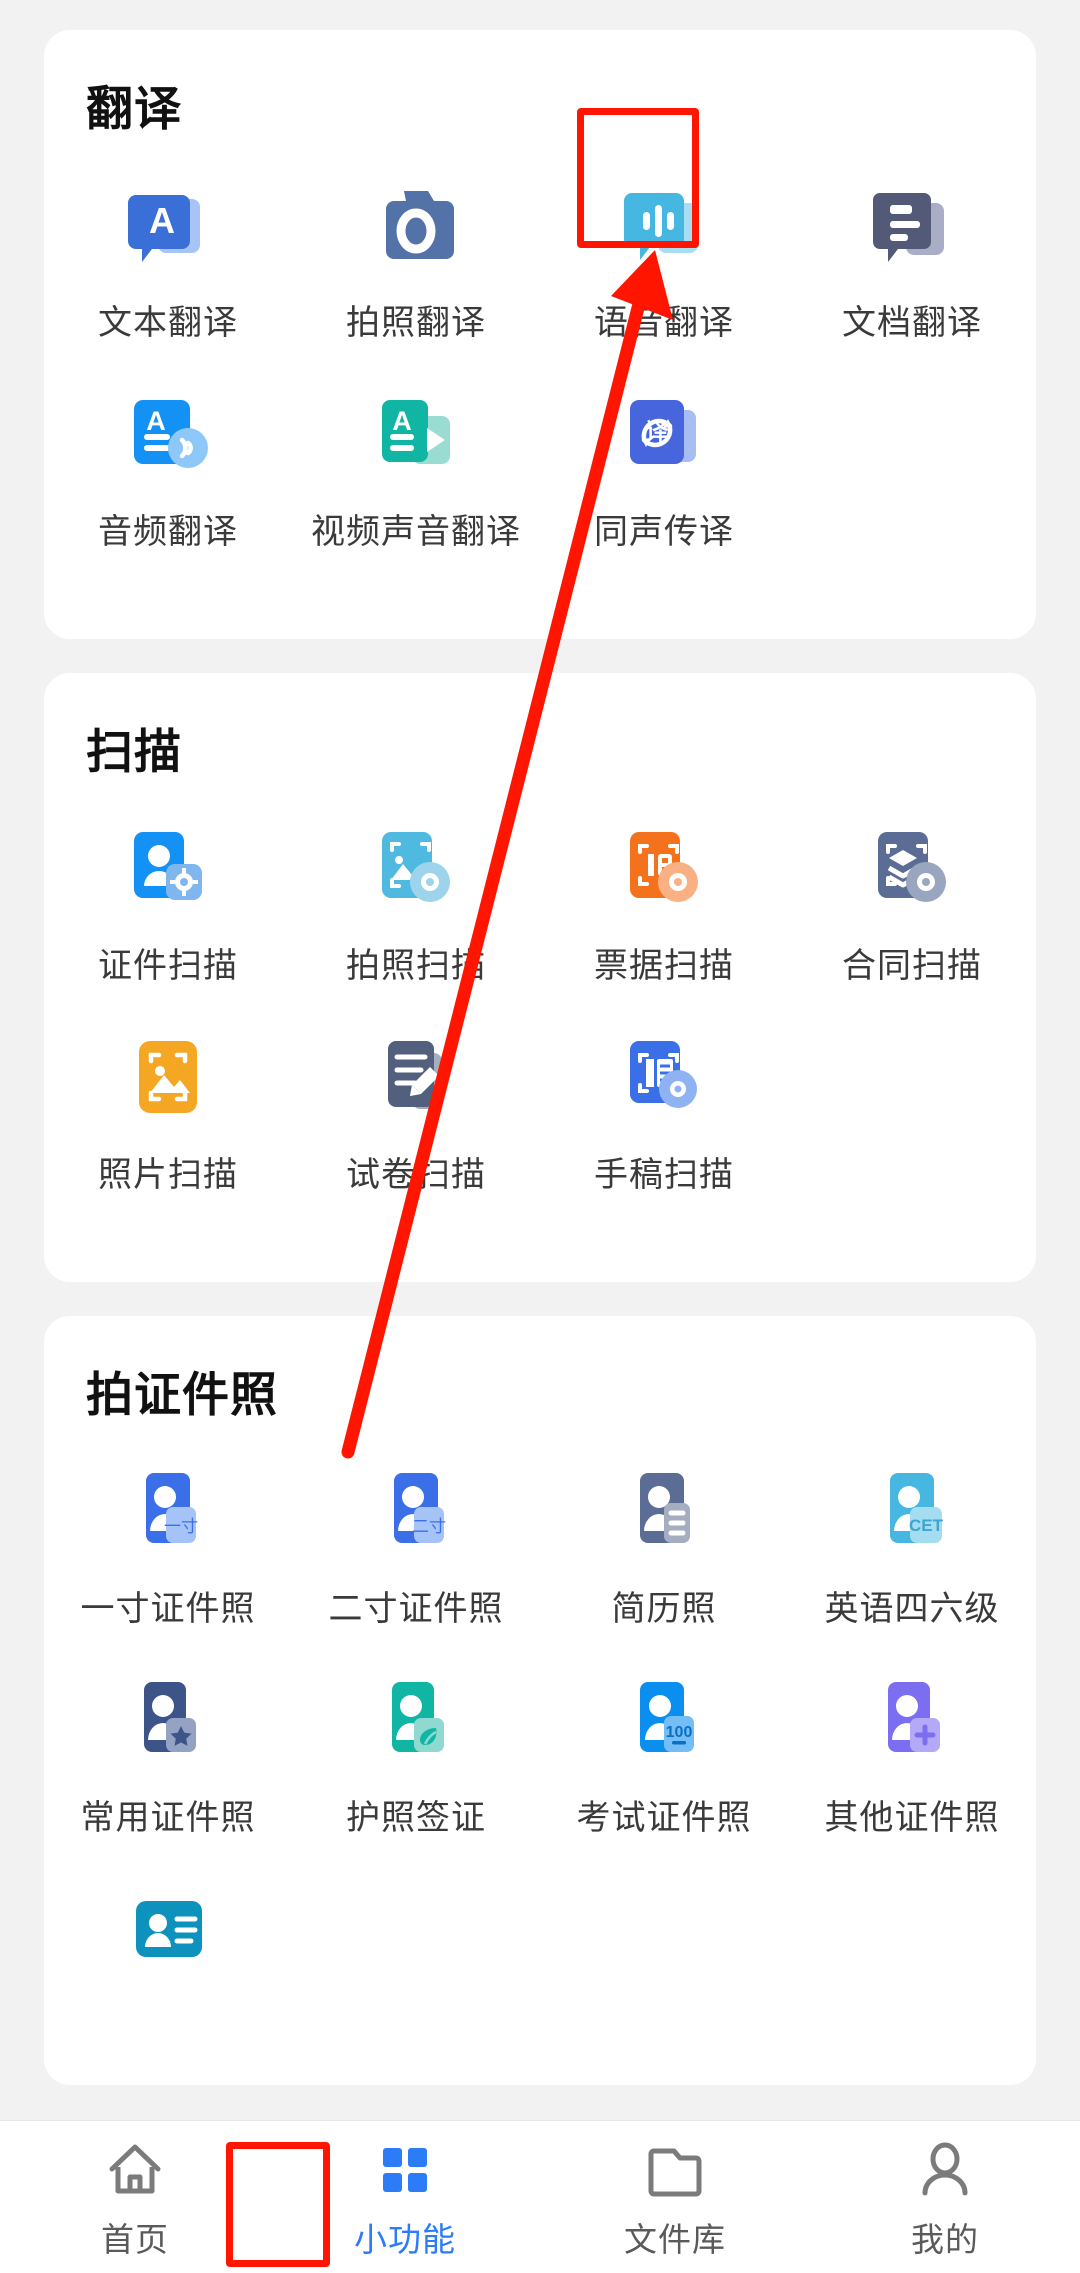 This screenshot has height=2273, width=1080. I want to click on feature-picture-scan: 照片扫描, so click(168, 1112).